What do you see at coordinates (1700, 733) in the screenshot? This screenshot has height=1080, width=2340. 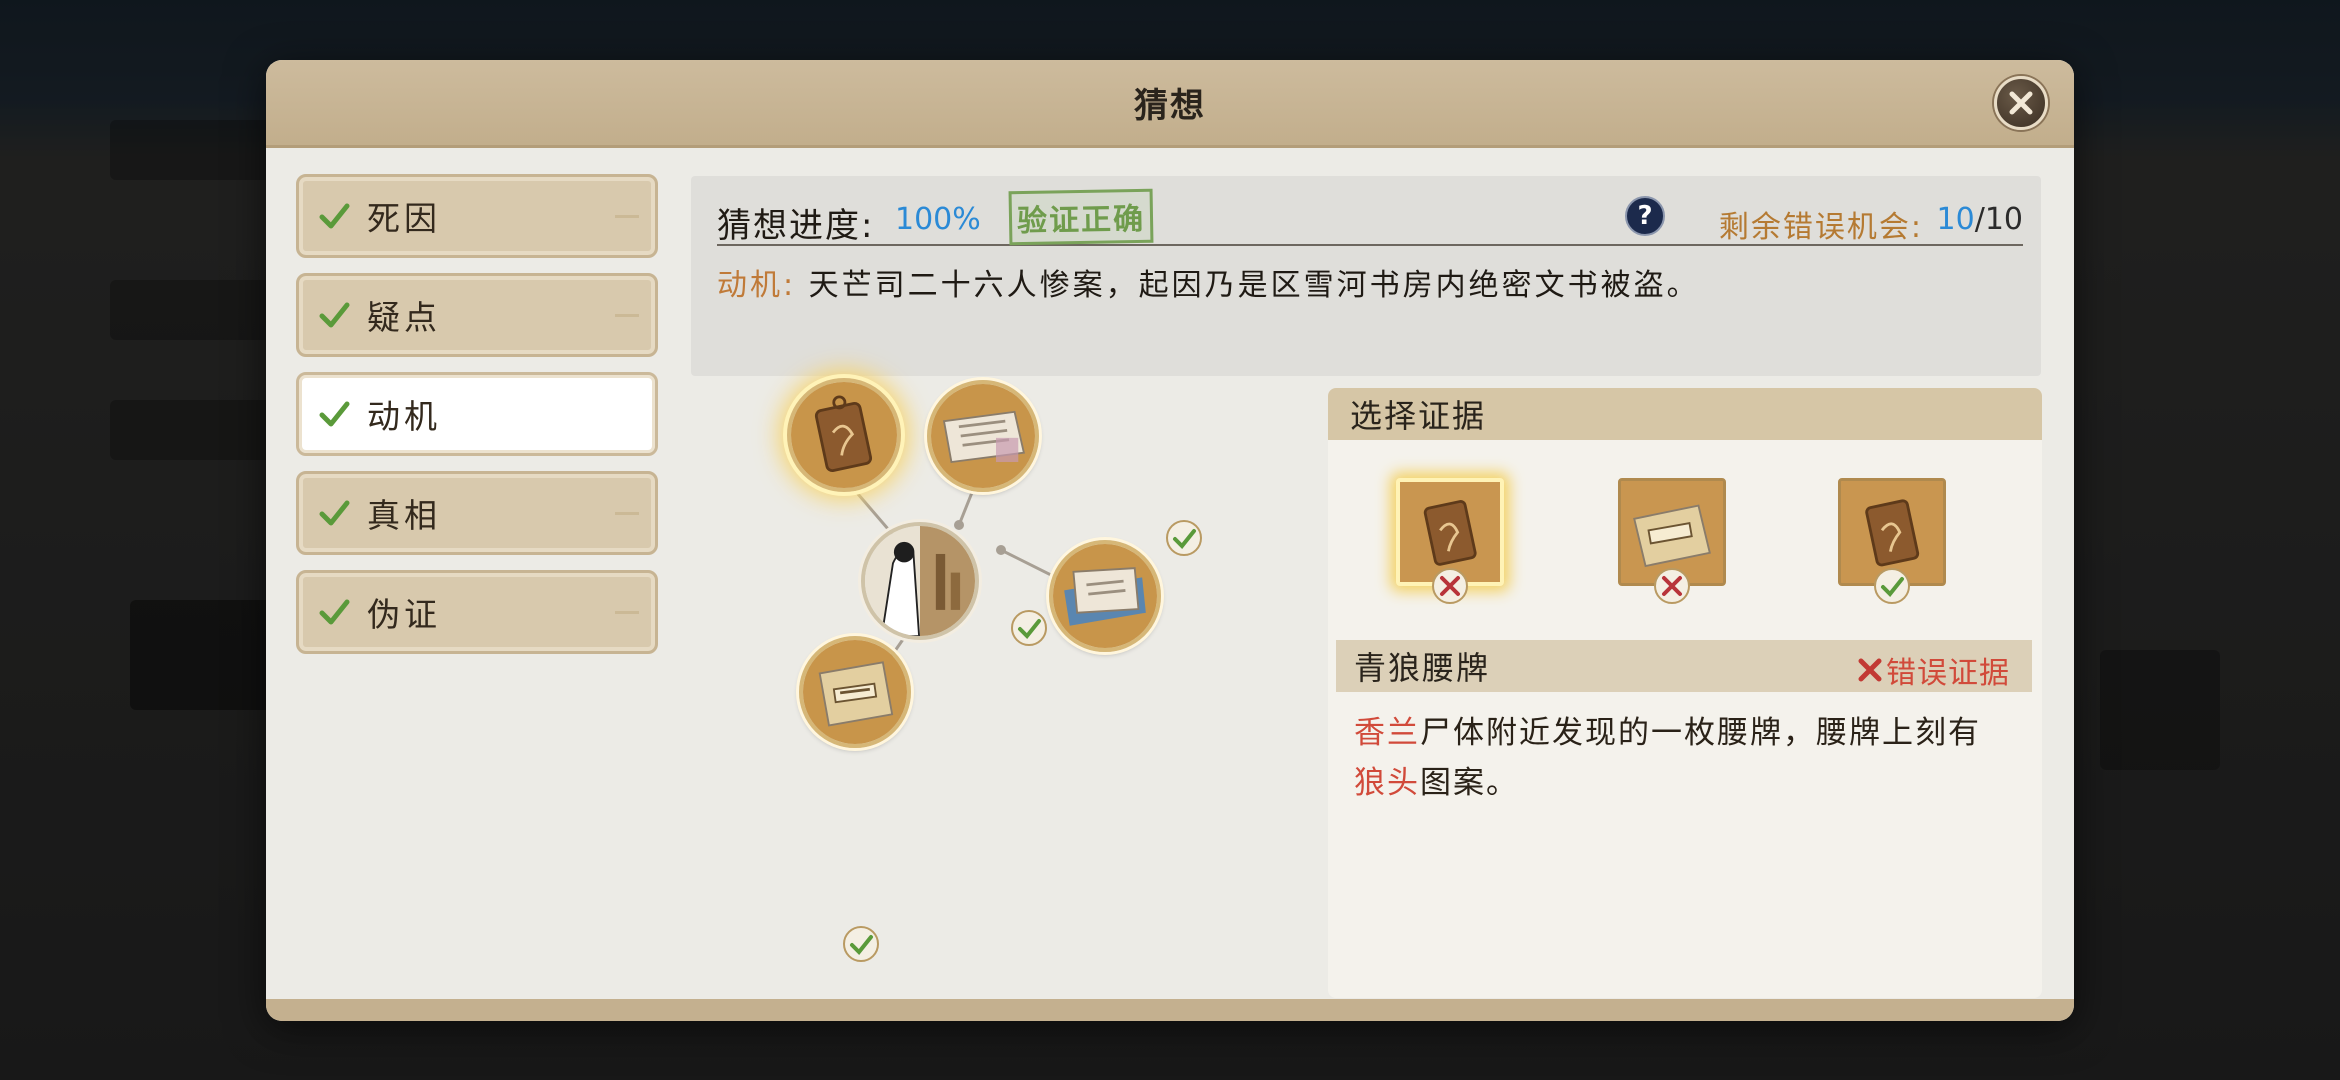 I see `desc-text: 尸体附近发现的一枚腰牌，腰牌上刻有` at bounding box center [1700, 733].